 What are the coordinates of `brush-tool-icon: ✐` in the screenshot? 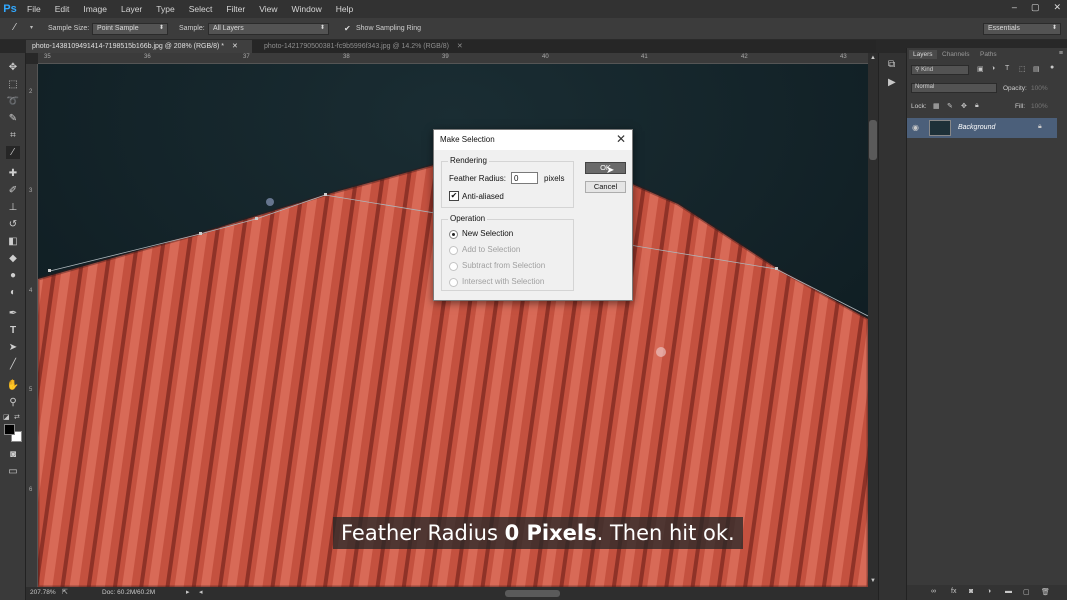 It's located at (13, 190).